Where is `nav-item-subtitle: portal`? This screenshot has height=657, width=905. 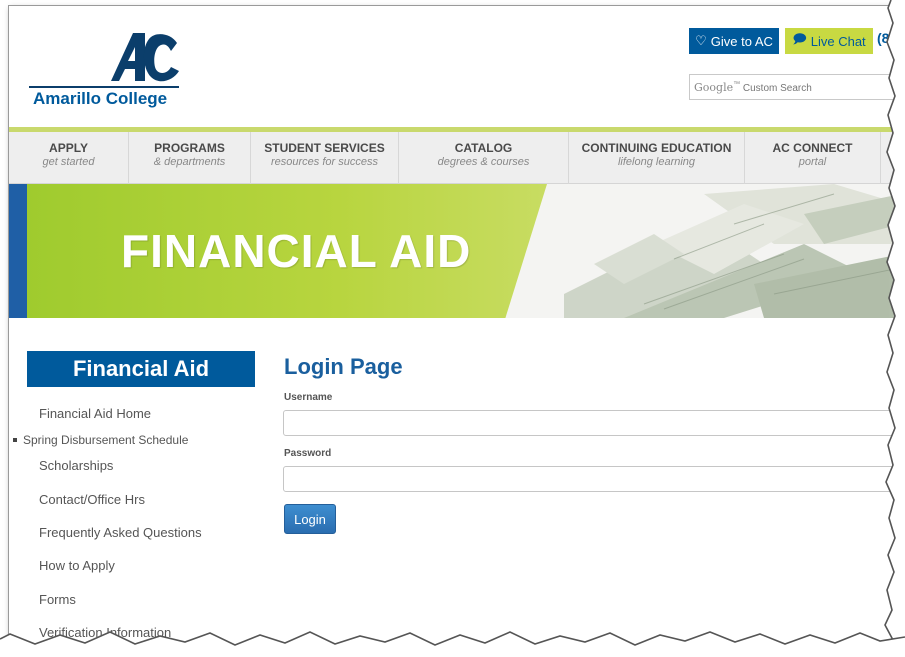
nav-item-subtitle: portal is located at coordinates (812, 162).